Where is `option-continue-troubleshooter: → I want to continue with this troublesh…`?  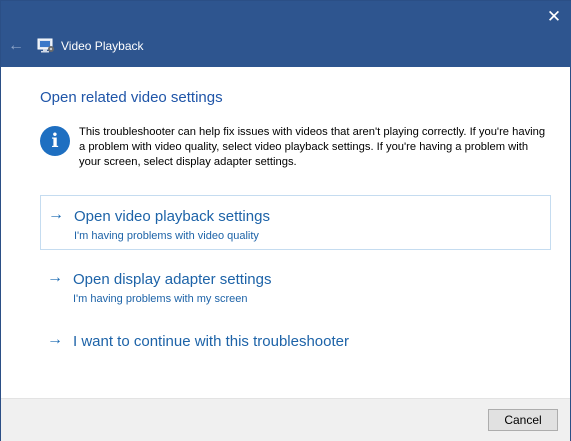
option-continue-troubleshooter: → I want to continue with this troublesh… is located at coordinates (295, 348).